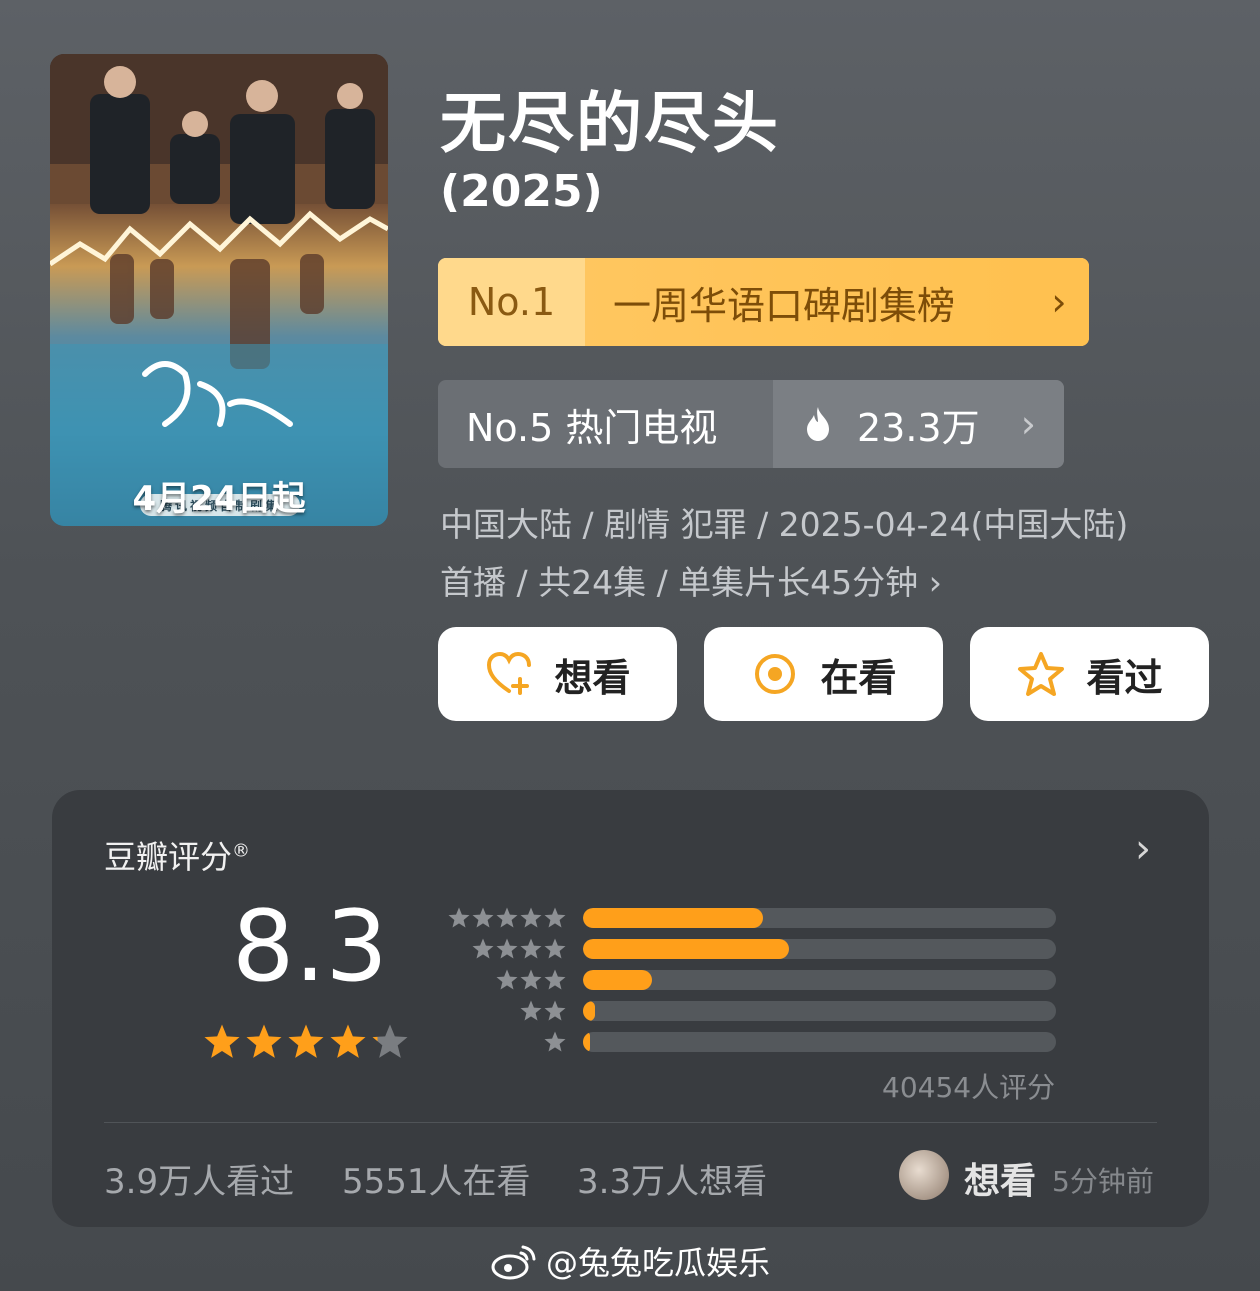 The width and height of the screenshot is (1260, 1291). I want to click on rating-row-4-star, so click(751, 948).